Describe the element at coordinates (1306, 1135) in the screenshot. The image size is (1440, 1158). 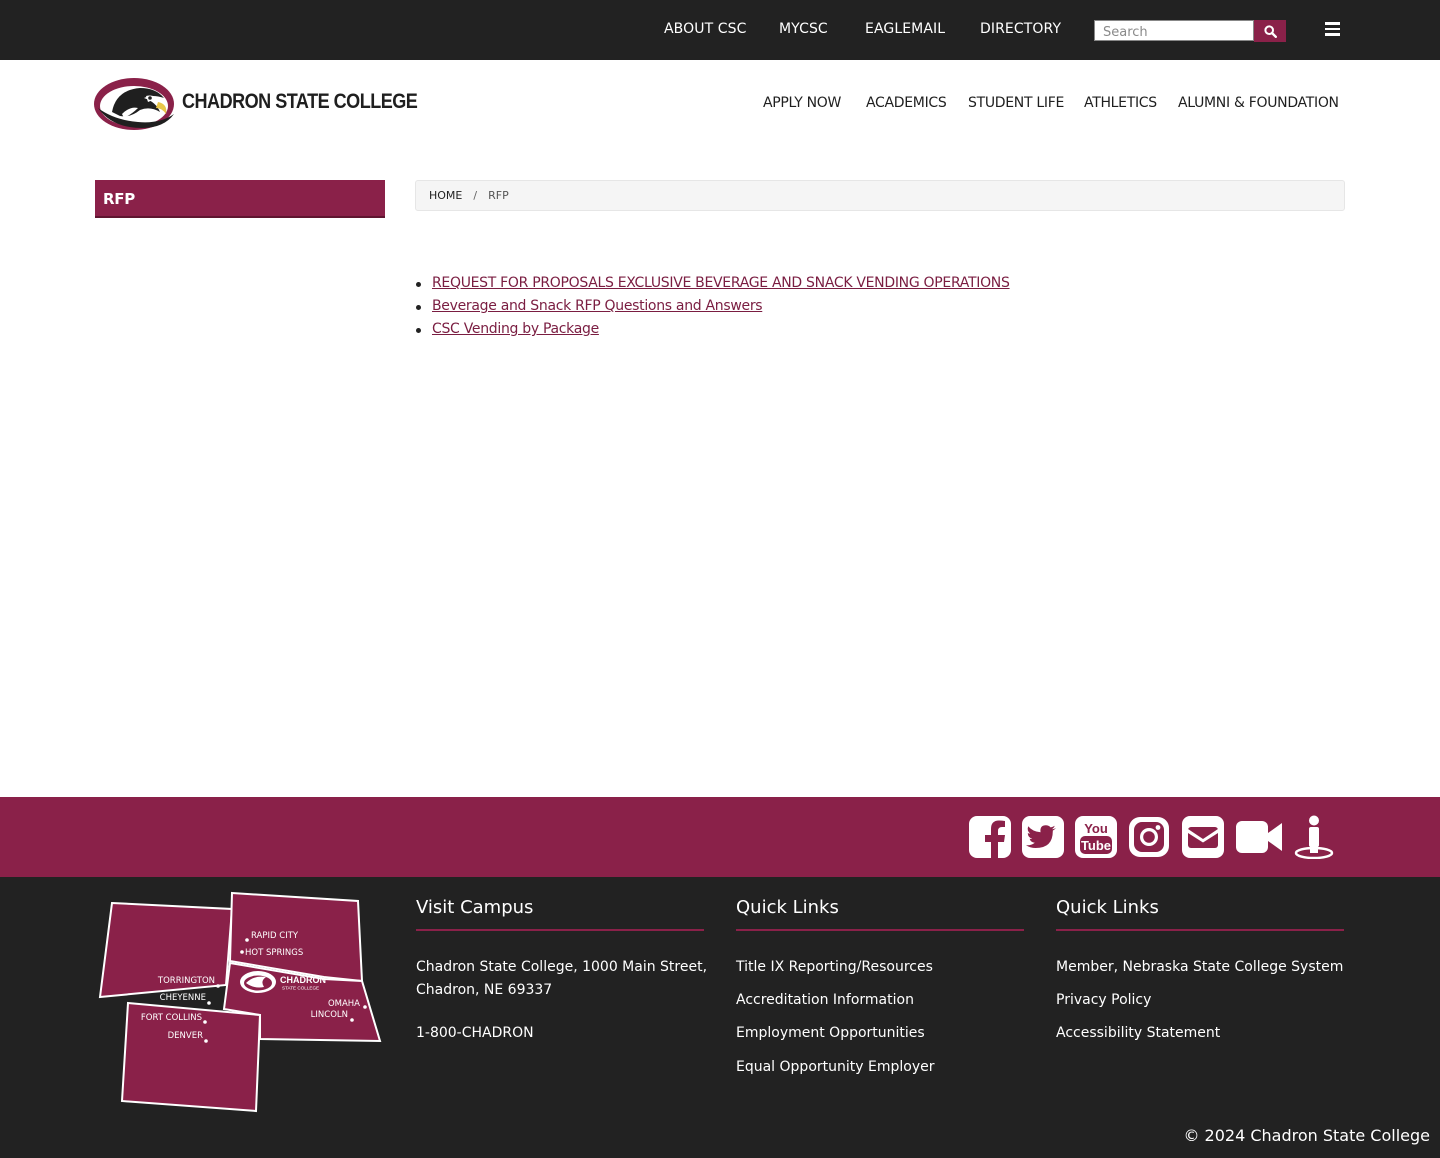
I see `copyright-text: © 2024 Chadron State College` at that location.